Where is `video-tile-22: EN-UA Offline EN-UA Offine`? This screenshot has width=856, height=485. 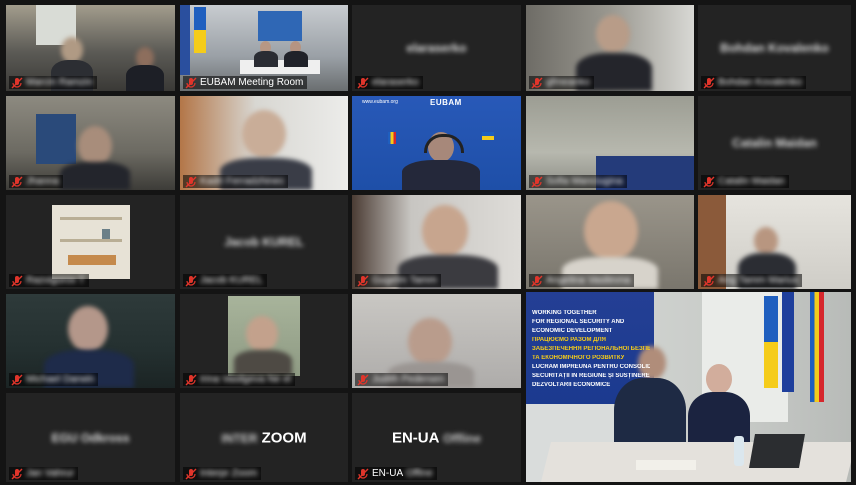
video-tile-22: EN-UA Offline EN-UA Offine is located at coordinates (436, 437).